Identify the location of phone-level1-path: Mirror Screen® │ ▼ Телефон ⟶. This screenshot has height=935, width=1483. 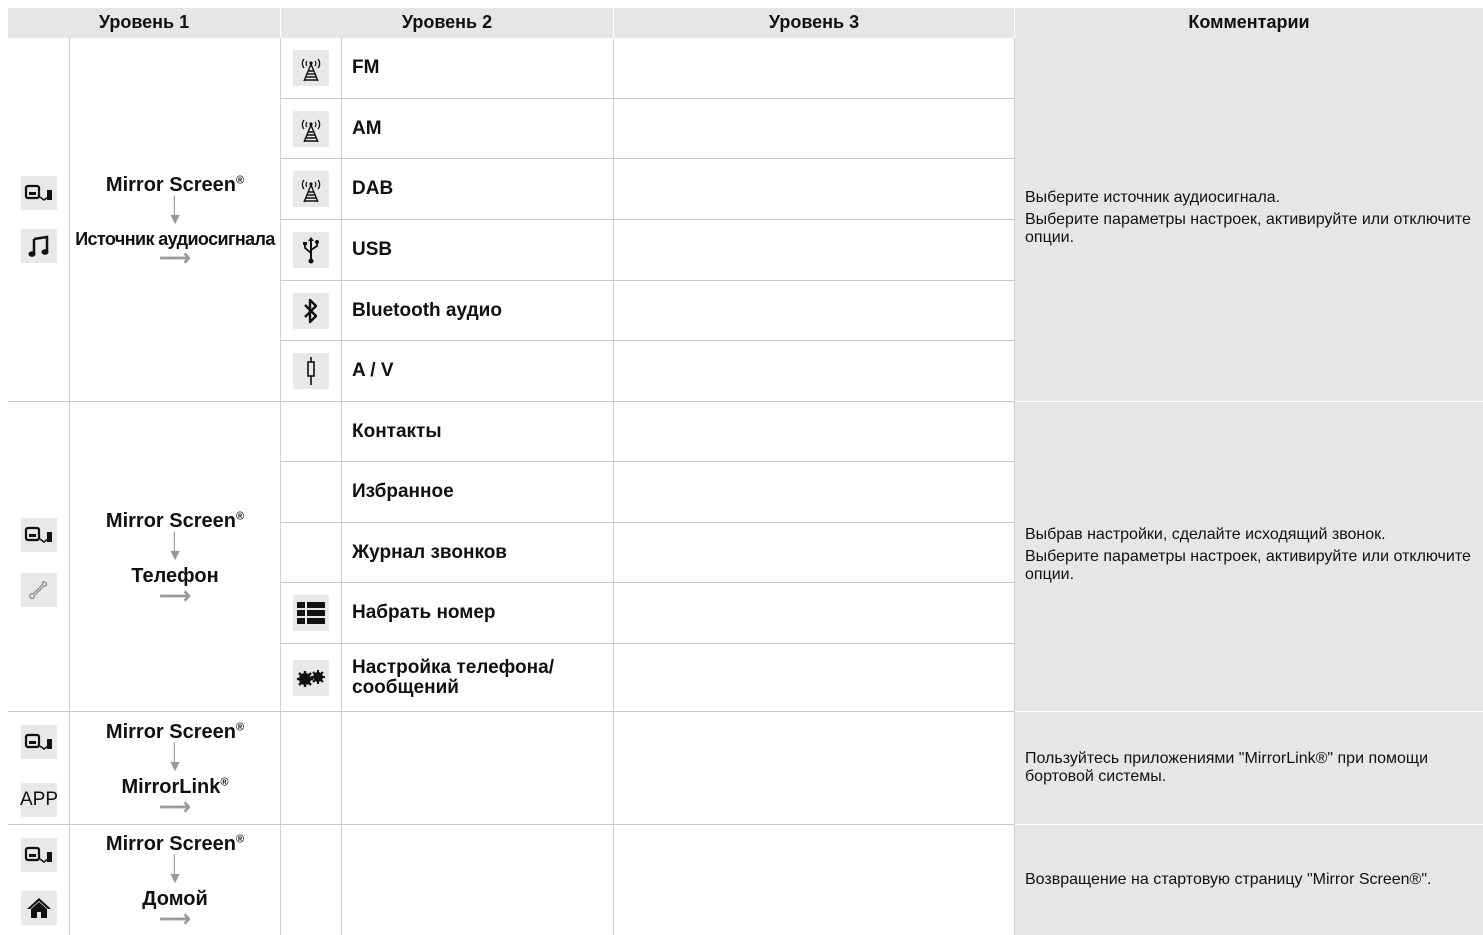
(175, 557).